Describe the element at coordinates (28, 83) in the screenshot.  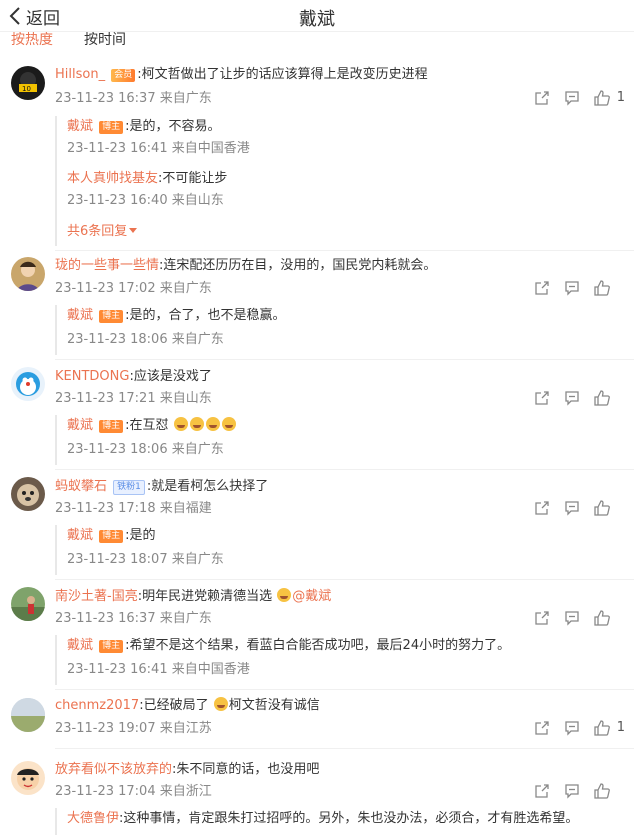
I see `avatar: 10` at that location.